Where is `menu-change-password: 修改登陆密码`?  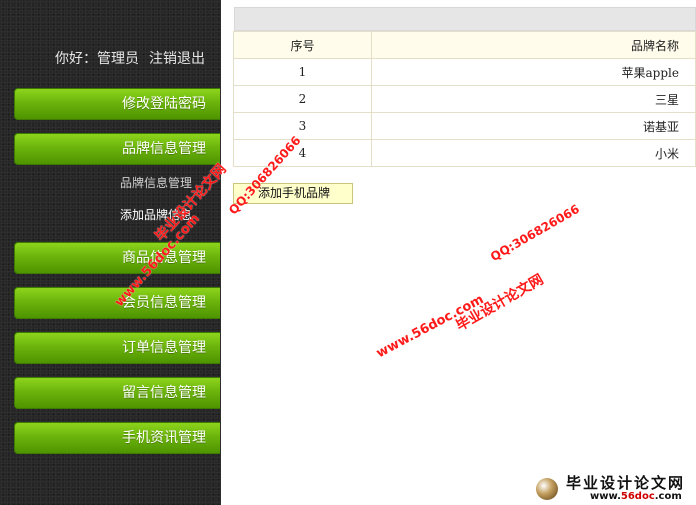
menu-change-password: 修改登陆密码 is located at coordinates (117, 104).